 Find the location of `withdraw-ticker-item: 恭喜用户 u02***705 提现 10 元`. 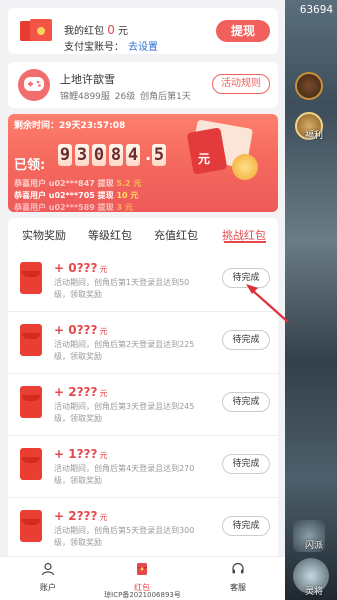

withdraw-ticker-item: 恭喜用户 u02***705 提现 10 元 is located at coordinates (76, 195).